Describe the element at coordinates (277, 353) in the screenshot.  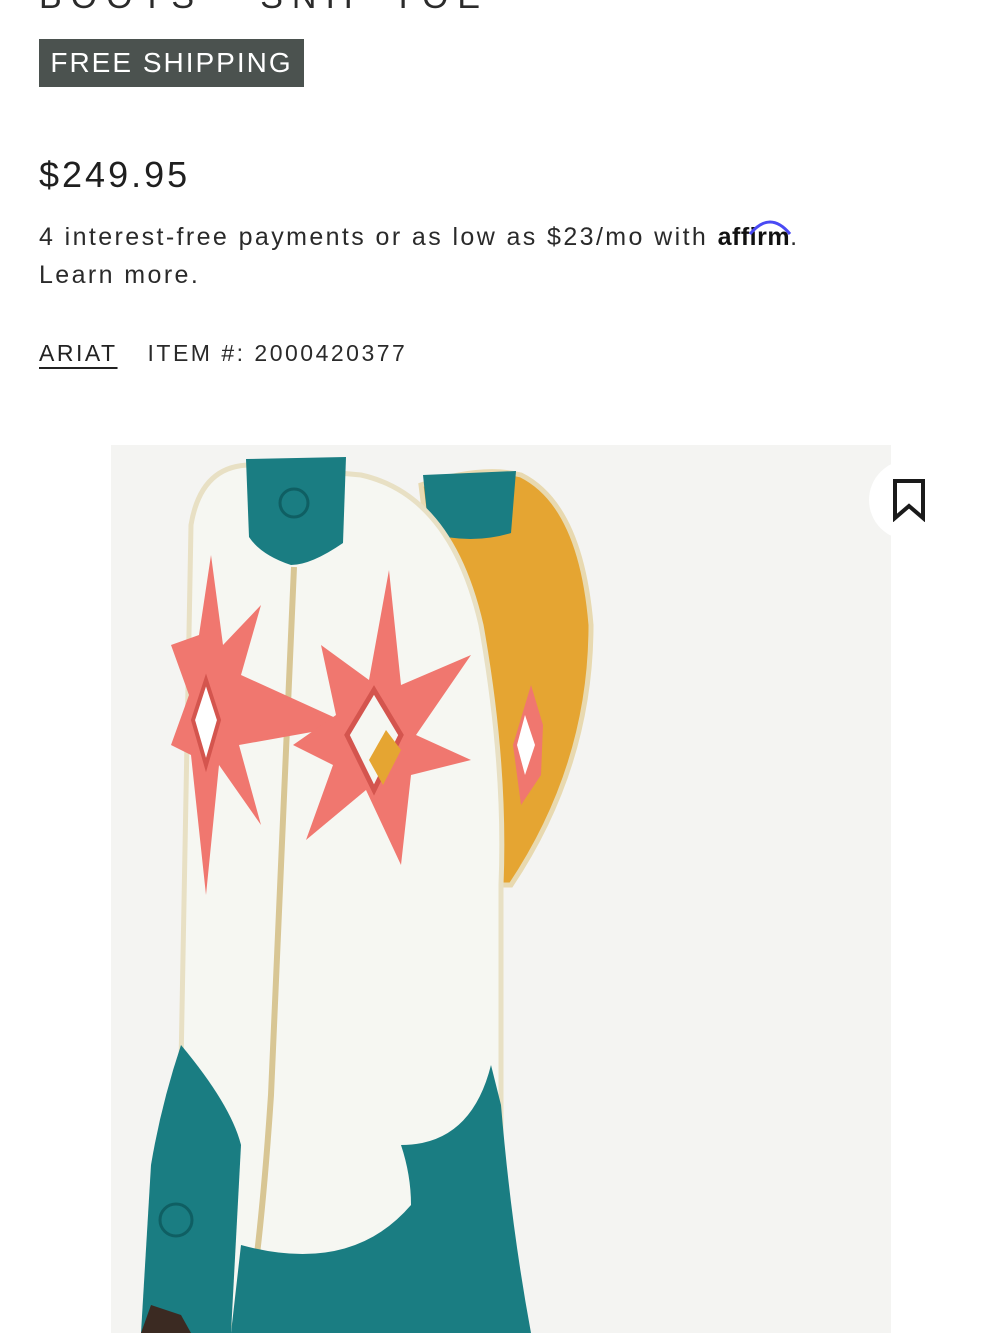
I see `item-number: ITEM #: 2000420377` at that location.